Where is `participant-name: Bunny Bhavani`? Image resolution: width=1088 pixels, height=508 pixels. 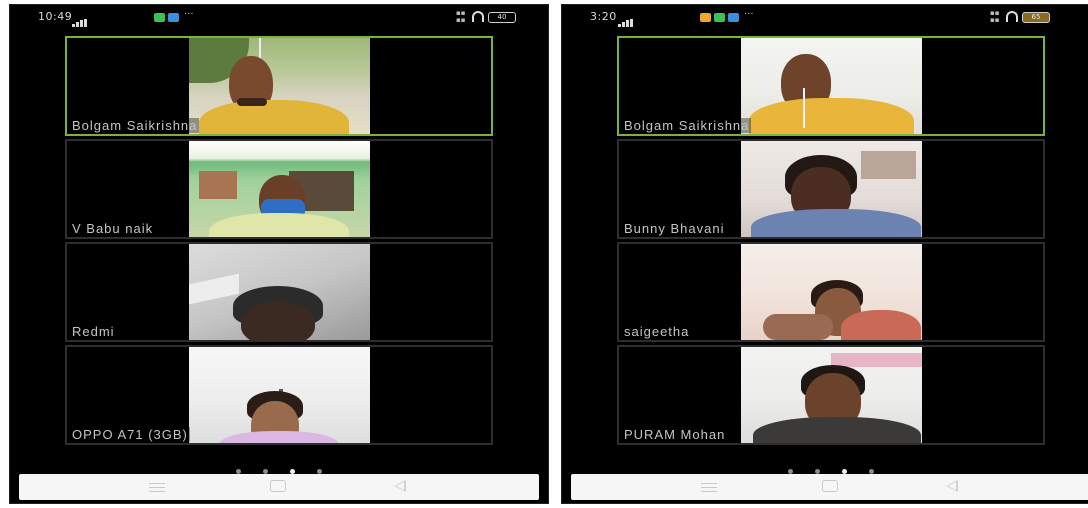 participant-name: Bunny Bhavani is located at coordinates (674, 228).